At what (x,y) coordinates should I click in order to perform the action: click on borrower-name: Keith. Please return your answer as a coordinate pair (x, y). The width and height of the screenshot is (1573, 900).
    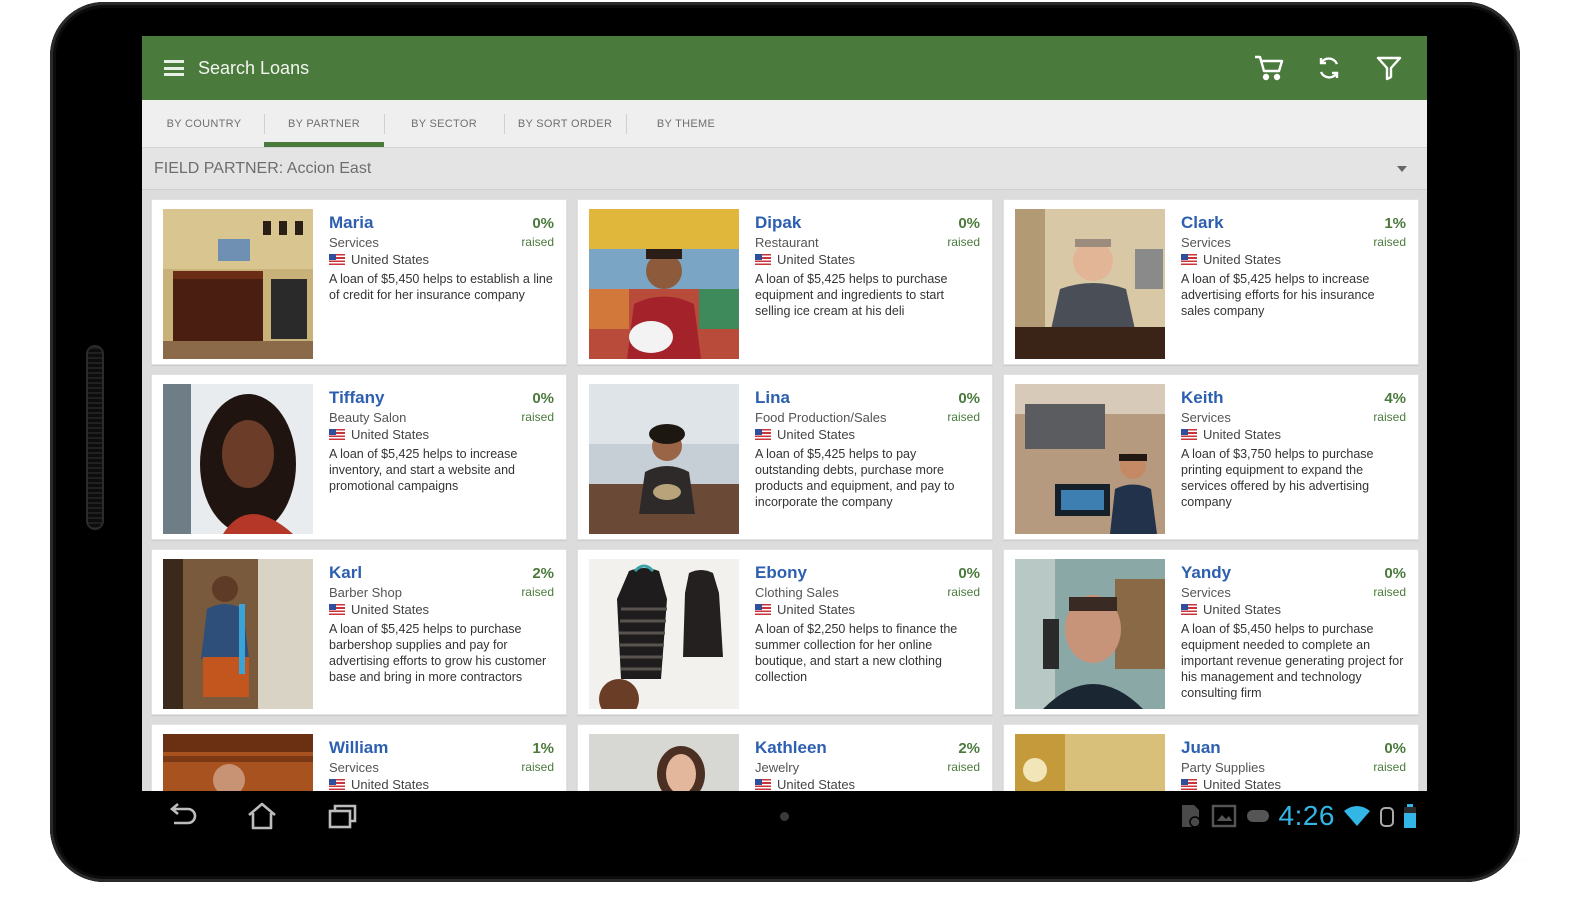
    Looking at the image, I should click on (1202, 398).